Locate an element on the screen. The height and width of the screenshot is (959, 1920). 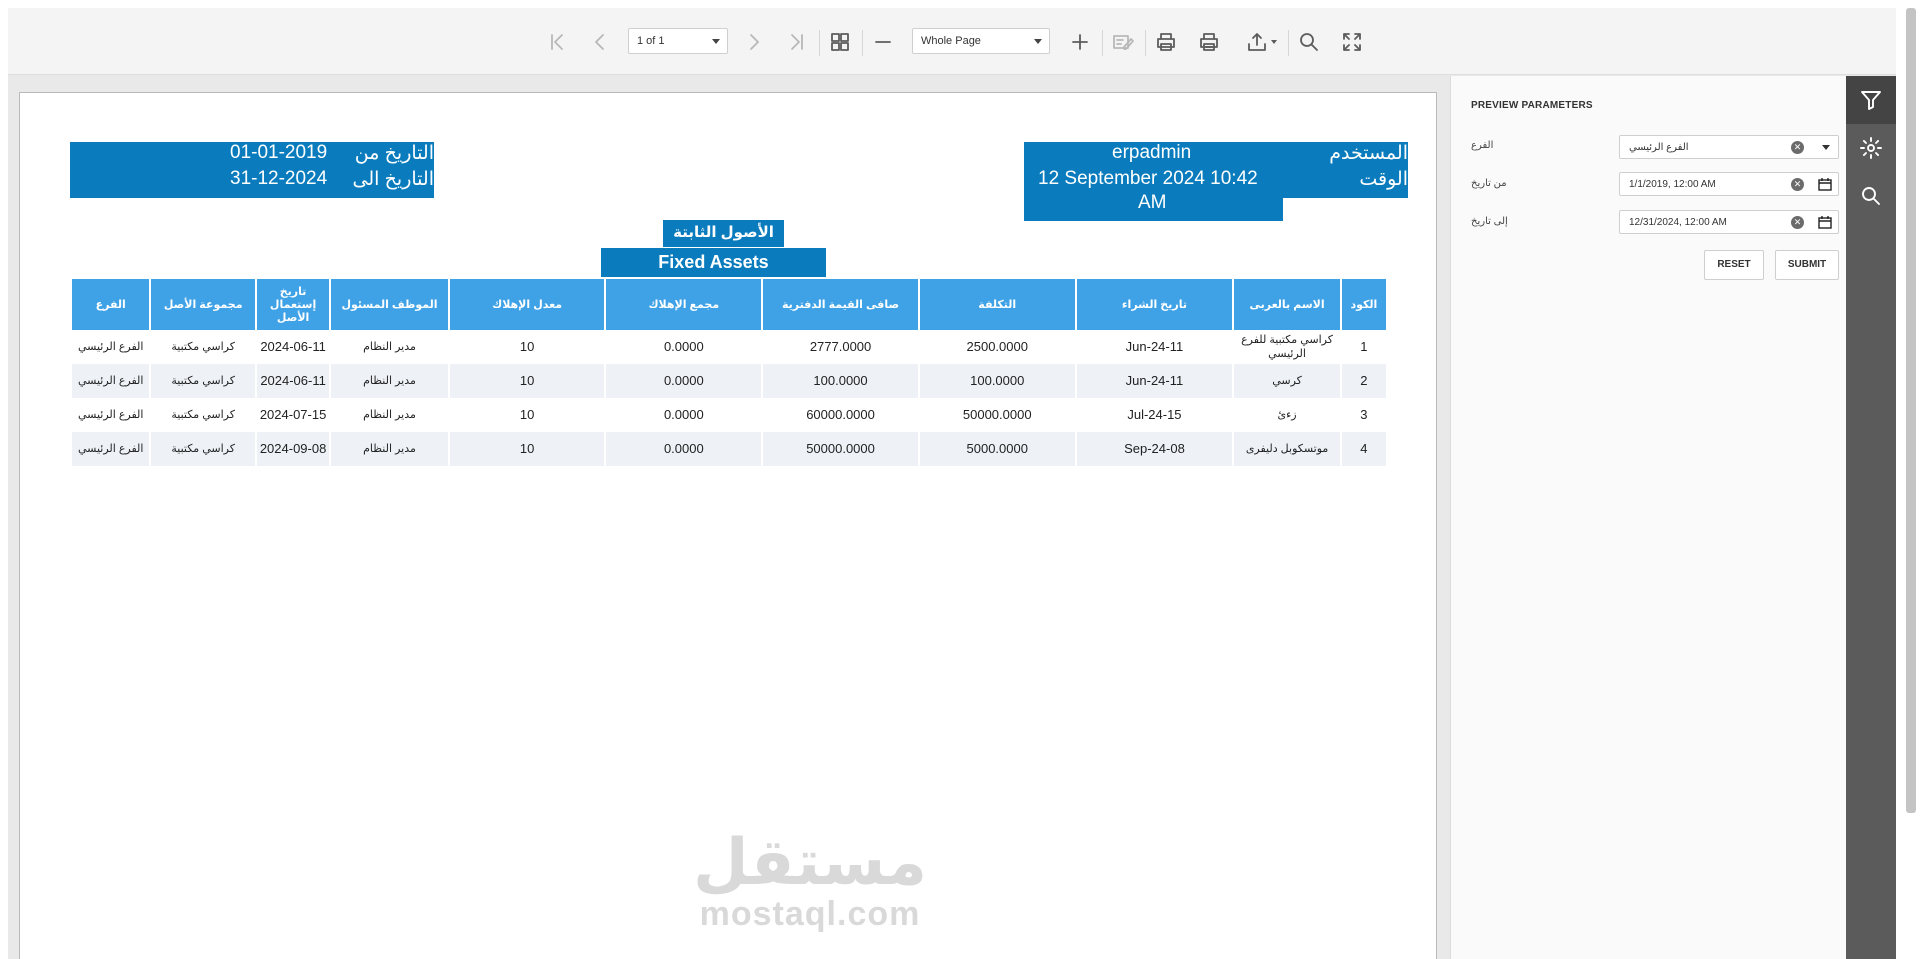
cell-arabic-name: موتسكوبل دليفرى is located at coordinates (1287, 449).